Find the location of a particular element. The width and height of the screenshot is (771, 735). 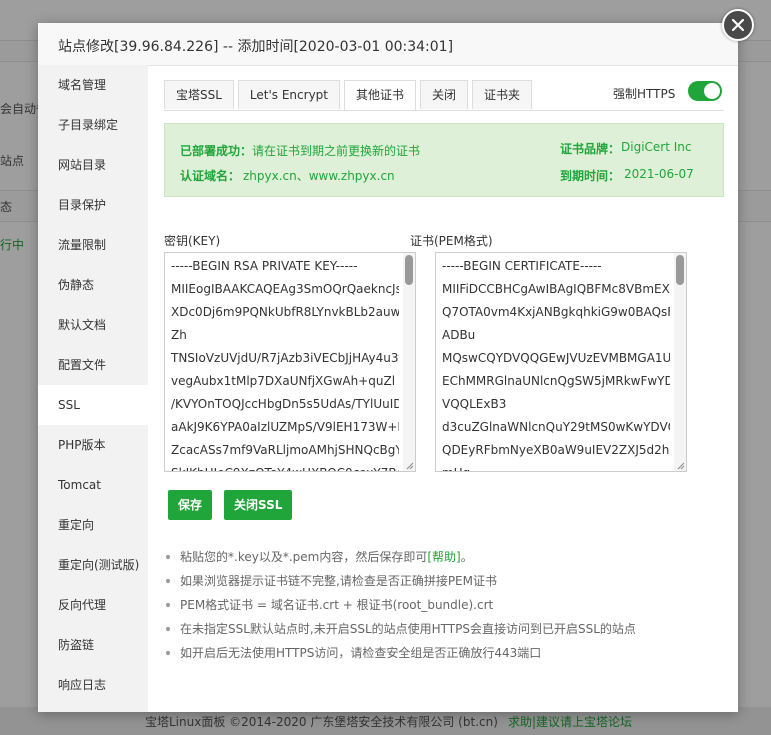

expiry-value: 2021-06-07 is located at coordinates (659, 174).